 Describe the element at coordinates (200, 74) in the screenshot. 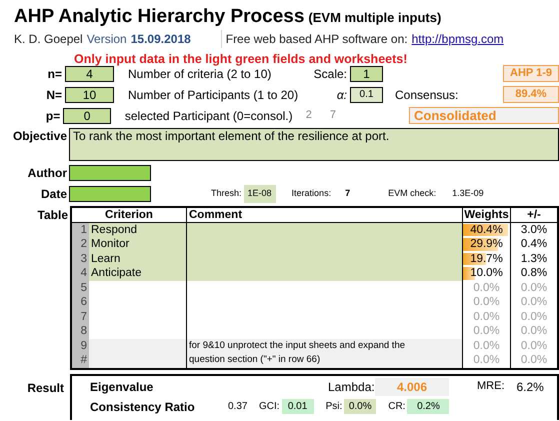

I see `param-description: Number of criteria (2 to 10)` at that location.